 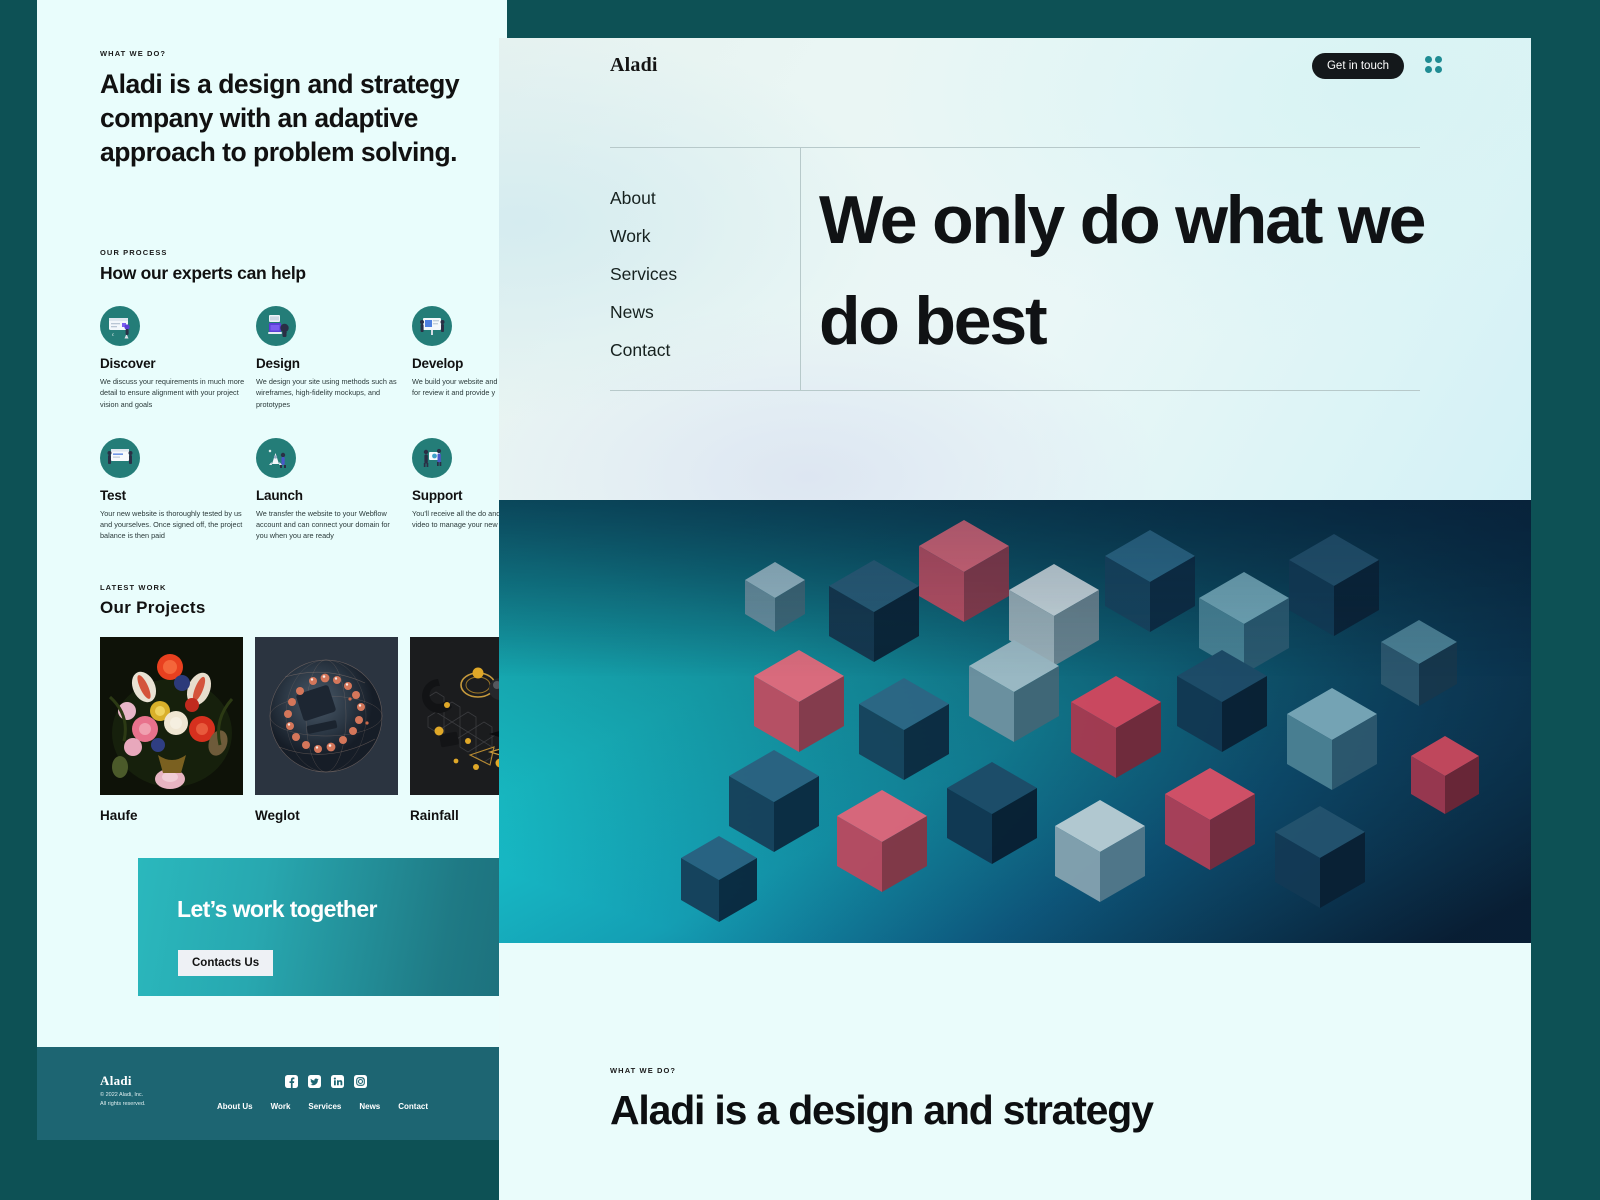 I want to click on footer-nav-about-us: About Us, so click(x=235, y=1106).